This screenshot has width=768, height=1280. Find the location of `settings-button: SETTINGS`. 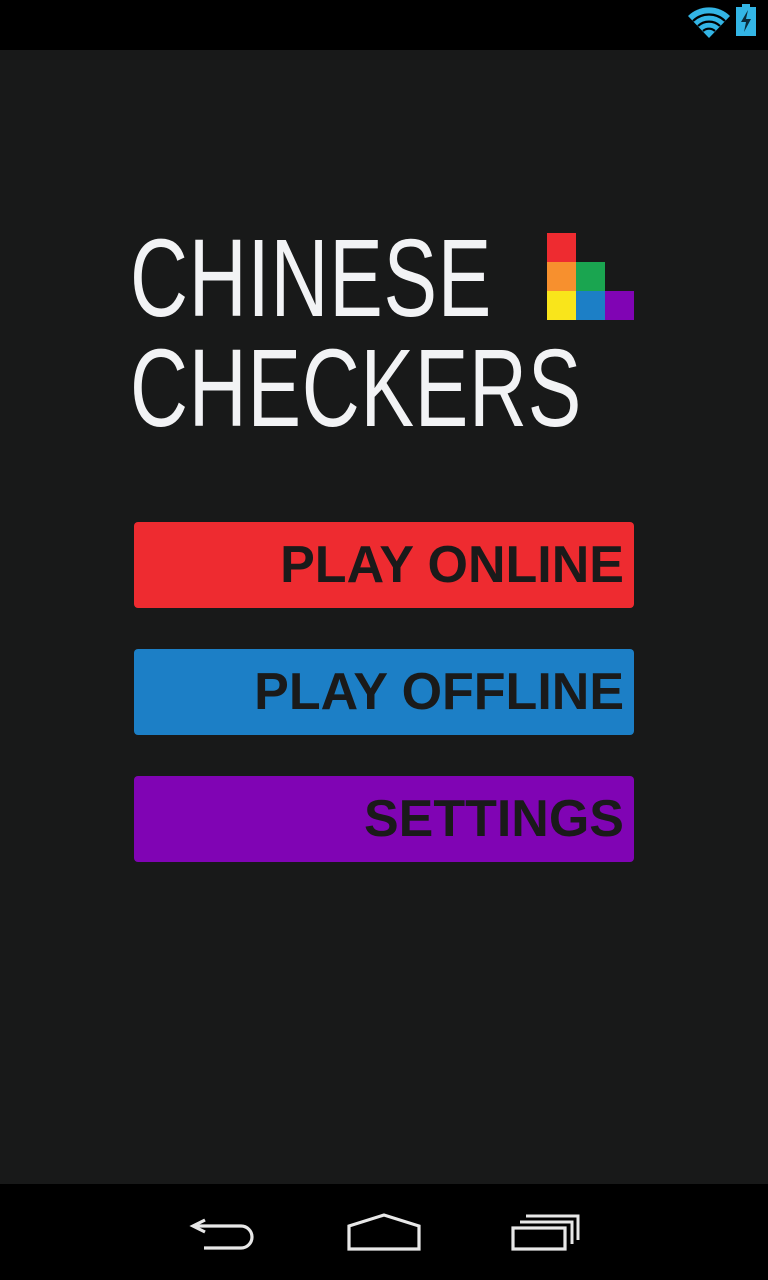

settings-button: SETTINGS is located at coordinates (384, 819).